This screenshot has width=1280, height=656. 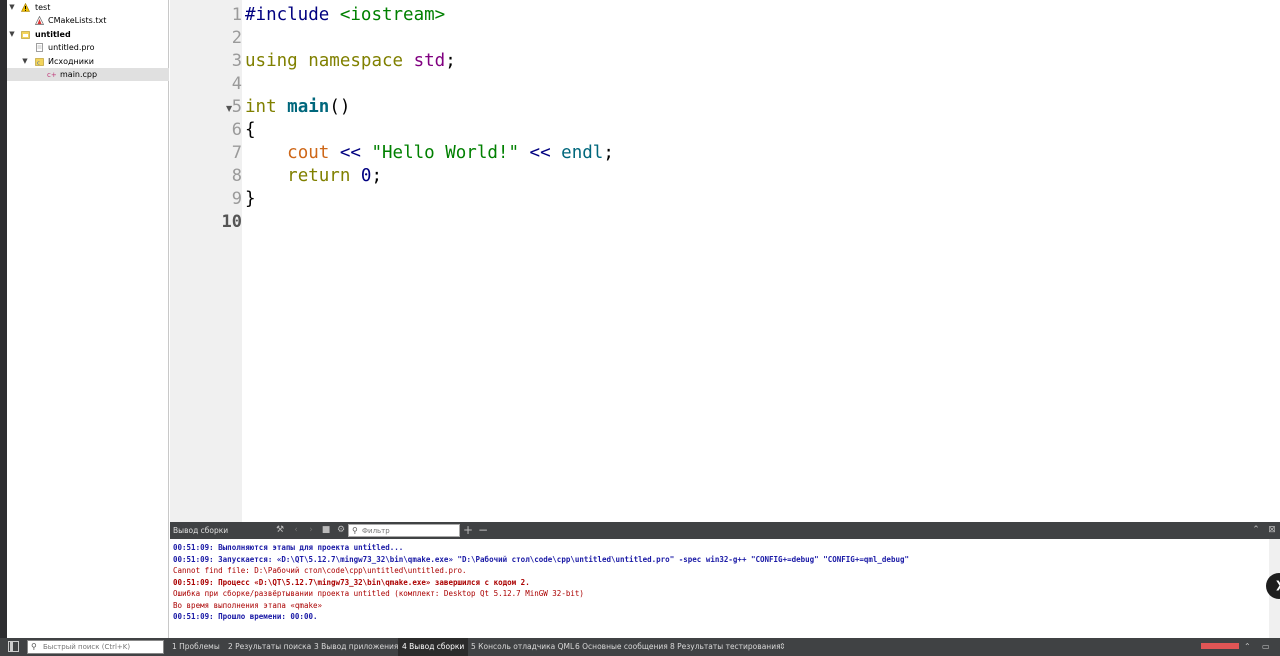 What do you see at coordinates (296, 530) in the screenshot?
I see `prev-arrow-icon: ‹` at bounding box center [296, 530].